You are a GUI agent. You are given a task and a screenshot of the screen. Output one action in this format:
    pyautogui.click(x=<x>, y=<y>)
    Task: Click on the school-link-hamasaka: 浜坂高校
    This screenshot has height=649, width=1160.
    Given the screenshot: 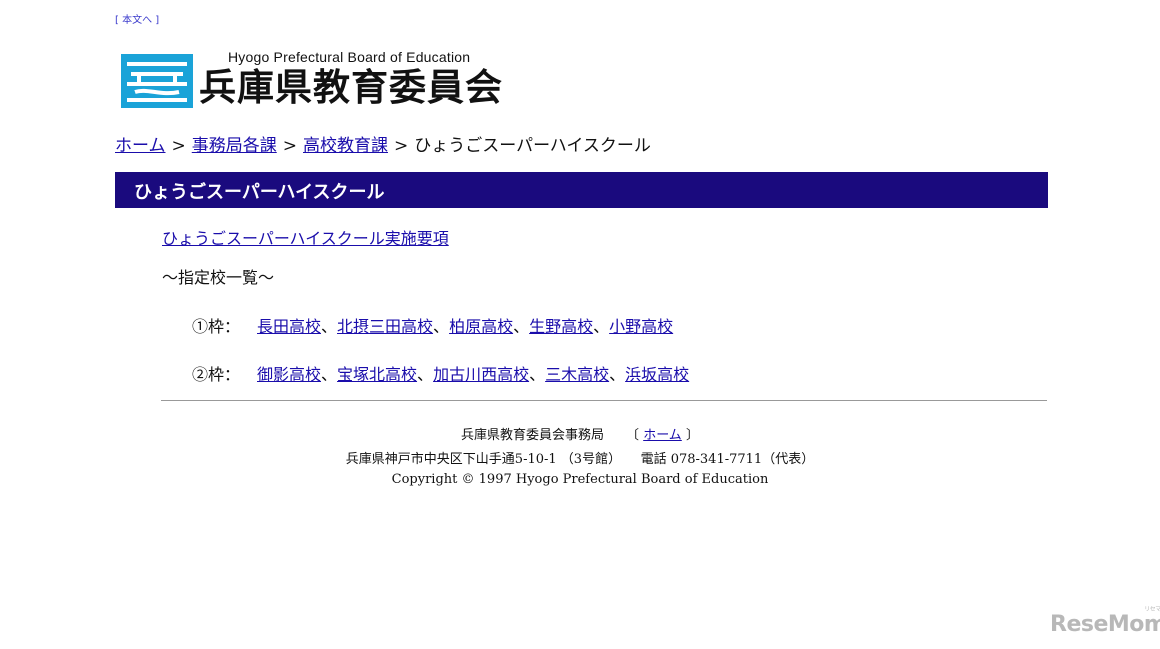 What is the action you would take?
    pyautogui.click(x=657, y=374)
    